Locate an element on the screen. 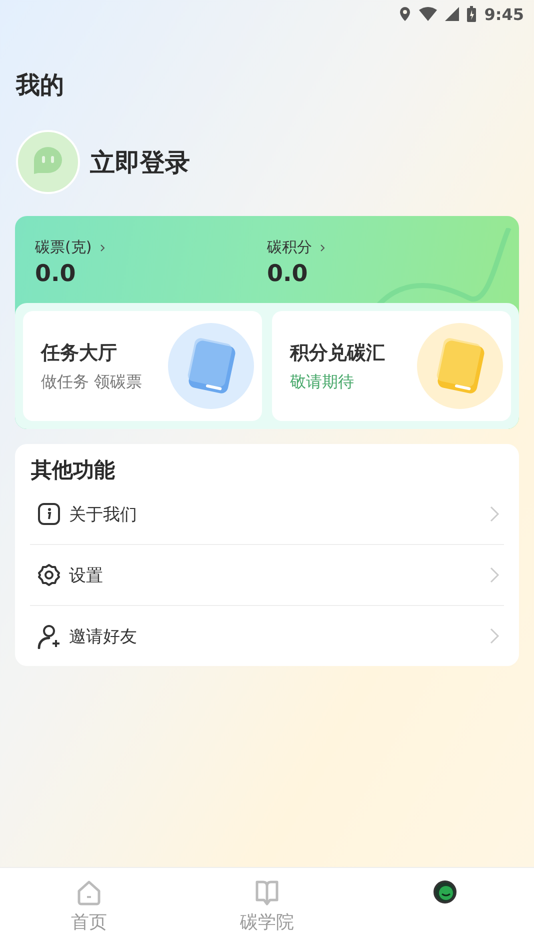  add-user-icon is located at coordinates (49, 636).